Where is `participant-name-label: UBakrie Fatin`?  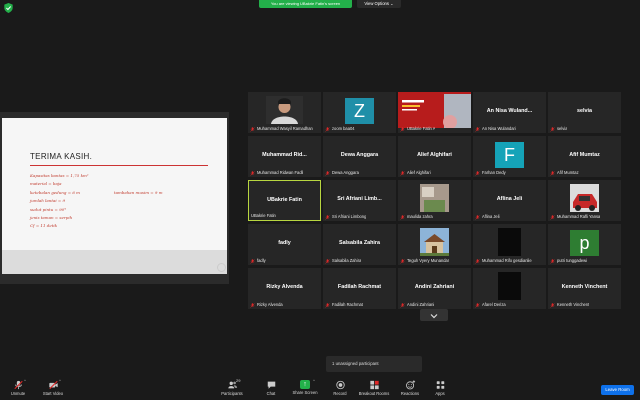 participant-name-label: UBakrie Fatin is located at coordinates (263, 215).